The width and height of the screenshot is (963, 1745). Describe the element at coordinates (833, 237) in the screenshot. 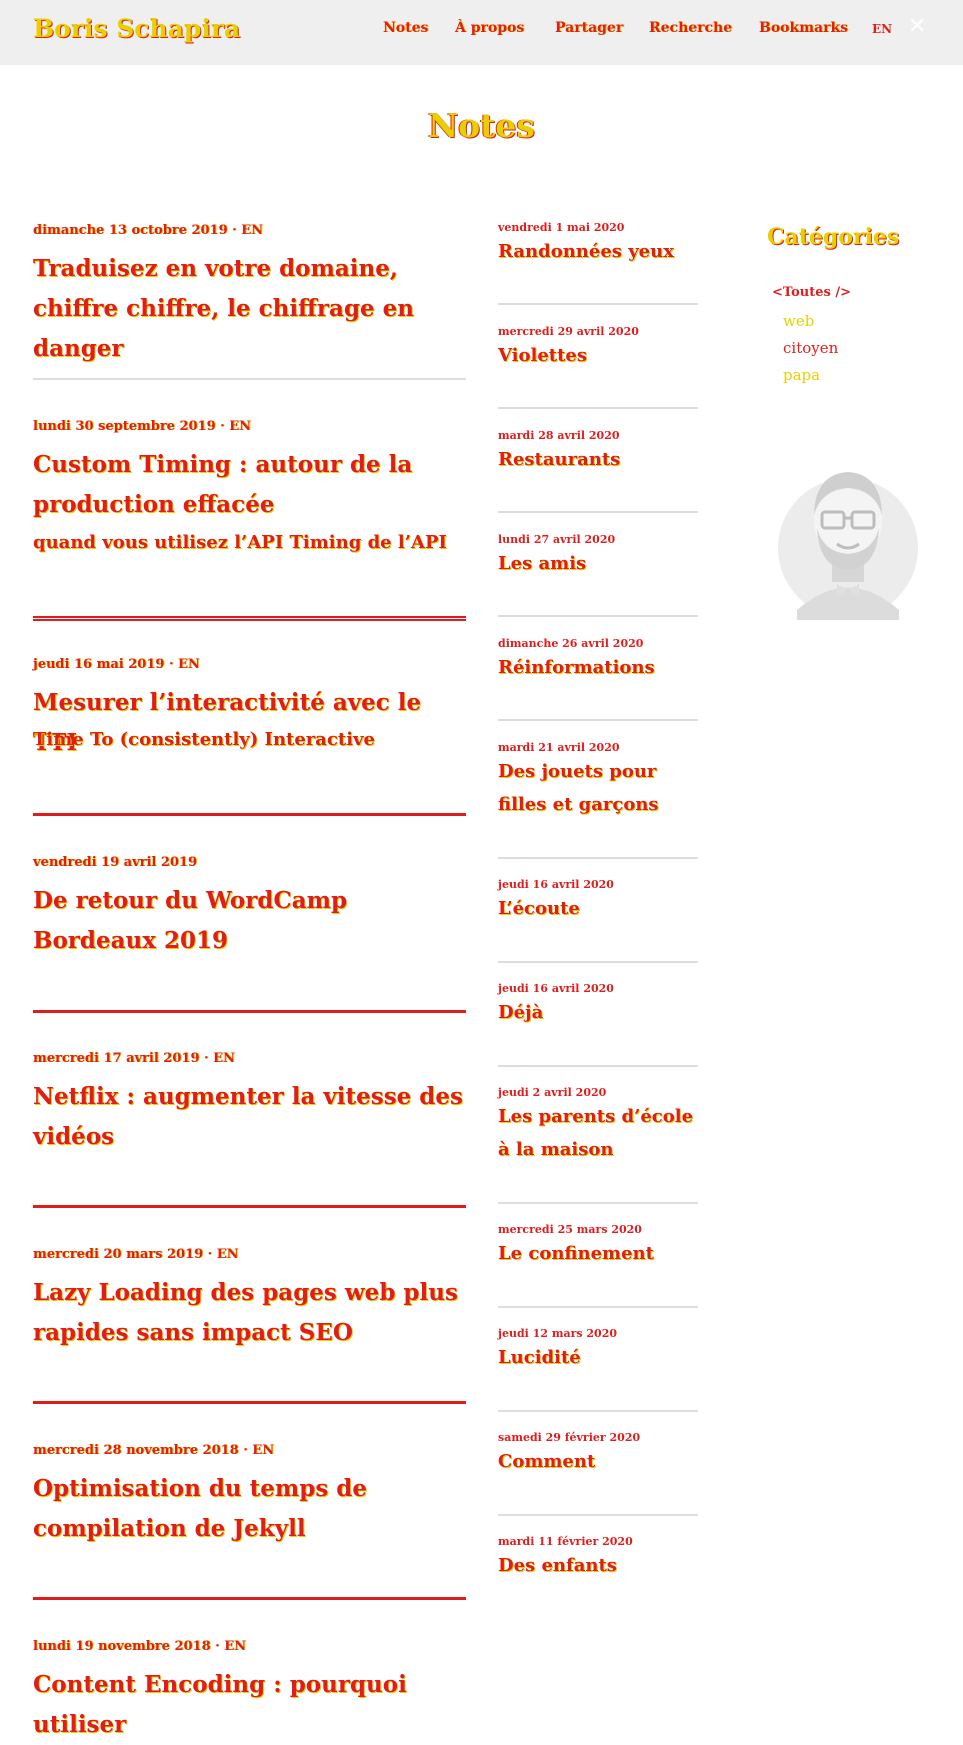

I see `categories-title: Catégories` at that location.